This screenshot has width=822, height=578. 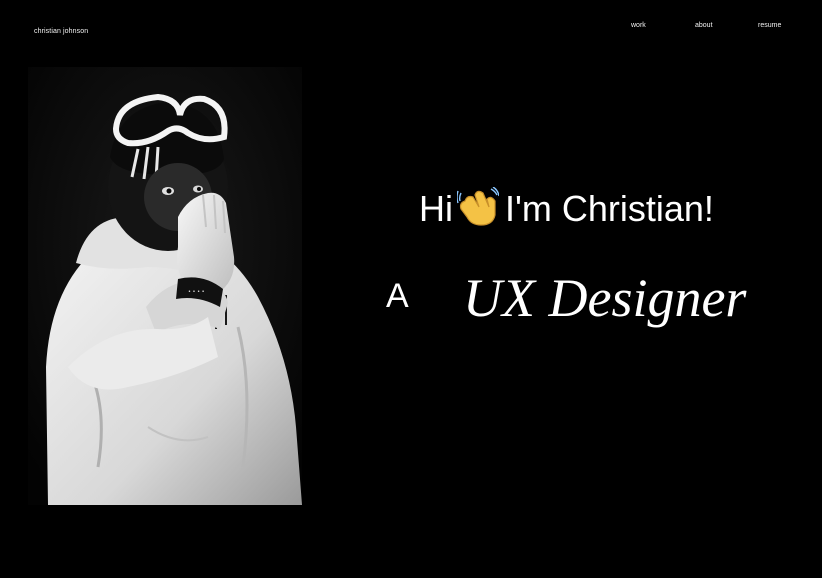 What do you see at coordinates (478, 206) in the screenshot?
I see `waving-hand-icon` at bounding box center [478, 206].